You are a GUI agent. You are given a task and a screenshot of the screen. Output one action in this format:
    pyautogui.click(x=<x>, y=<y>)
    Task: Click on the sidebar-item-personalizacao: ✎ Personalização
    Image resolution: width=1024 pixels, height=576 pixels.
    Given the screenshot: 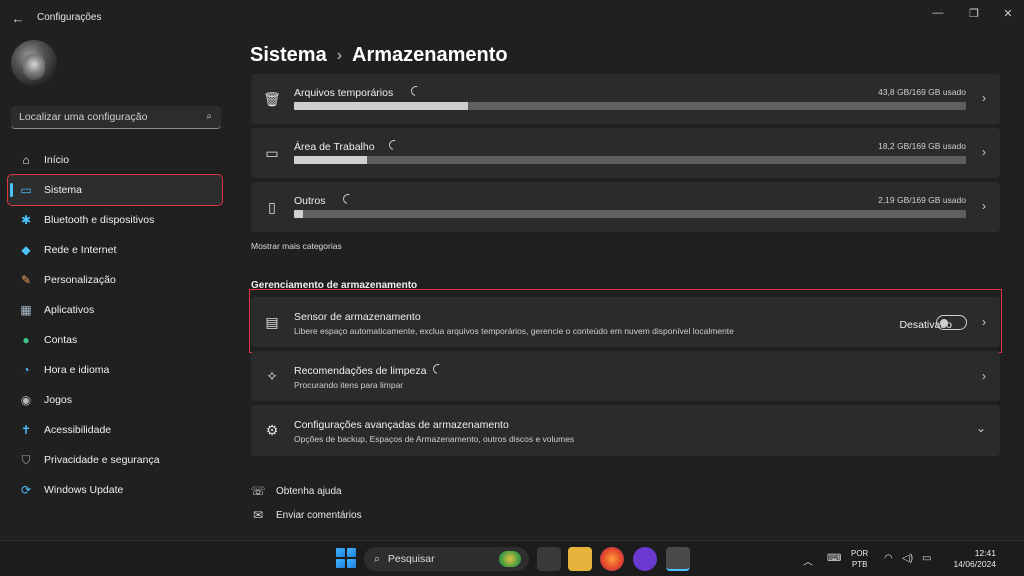 What is the action you would take?
    pyautogui.click(x=115, y=280)
    